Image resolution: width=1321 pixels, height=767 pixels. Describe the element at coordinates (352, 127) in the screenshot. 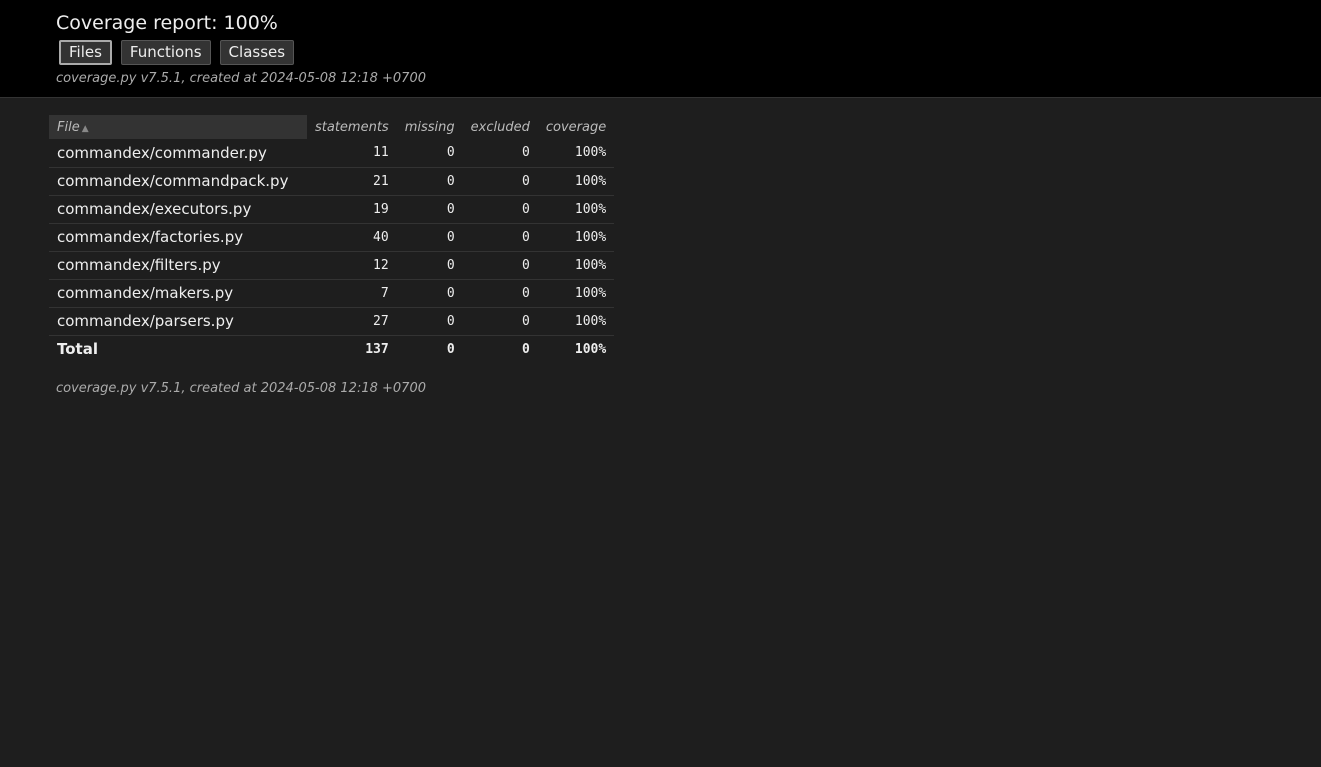

I see `statements-column-header: statements` at that location.